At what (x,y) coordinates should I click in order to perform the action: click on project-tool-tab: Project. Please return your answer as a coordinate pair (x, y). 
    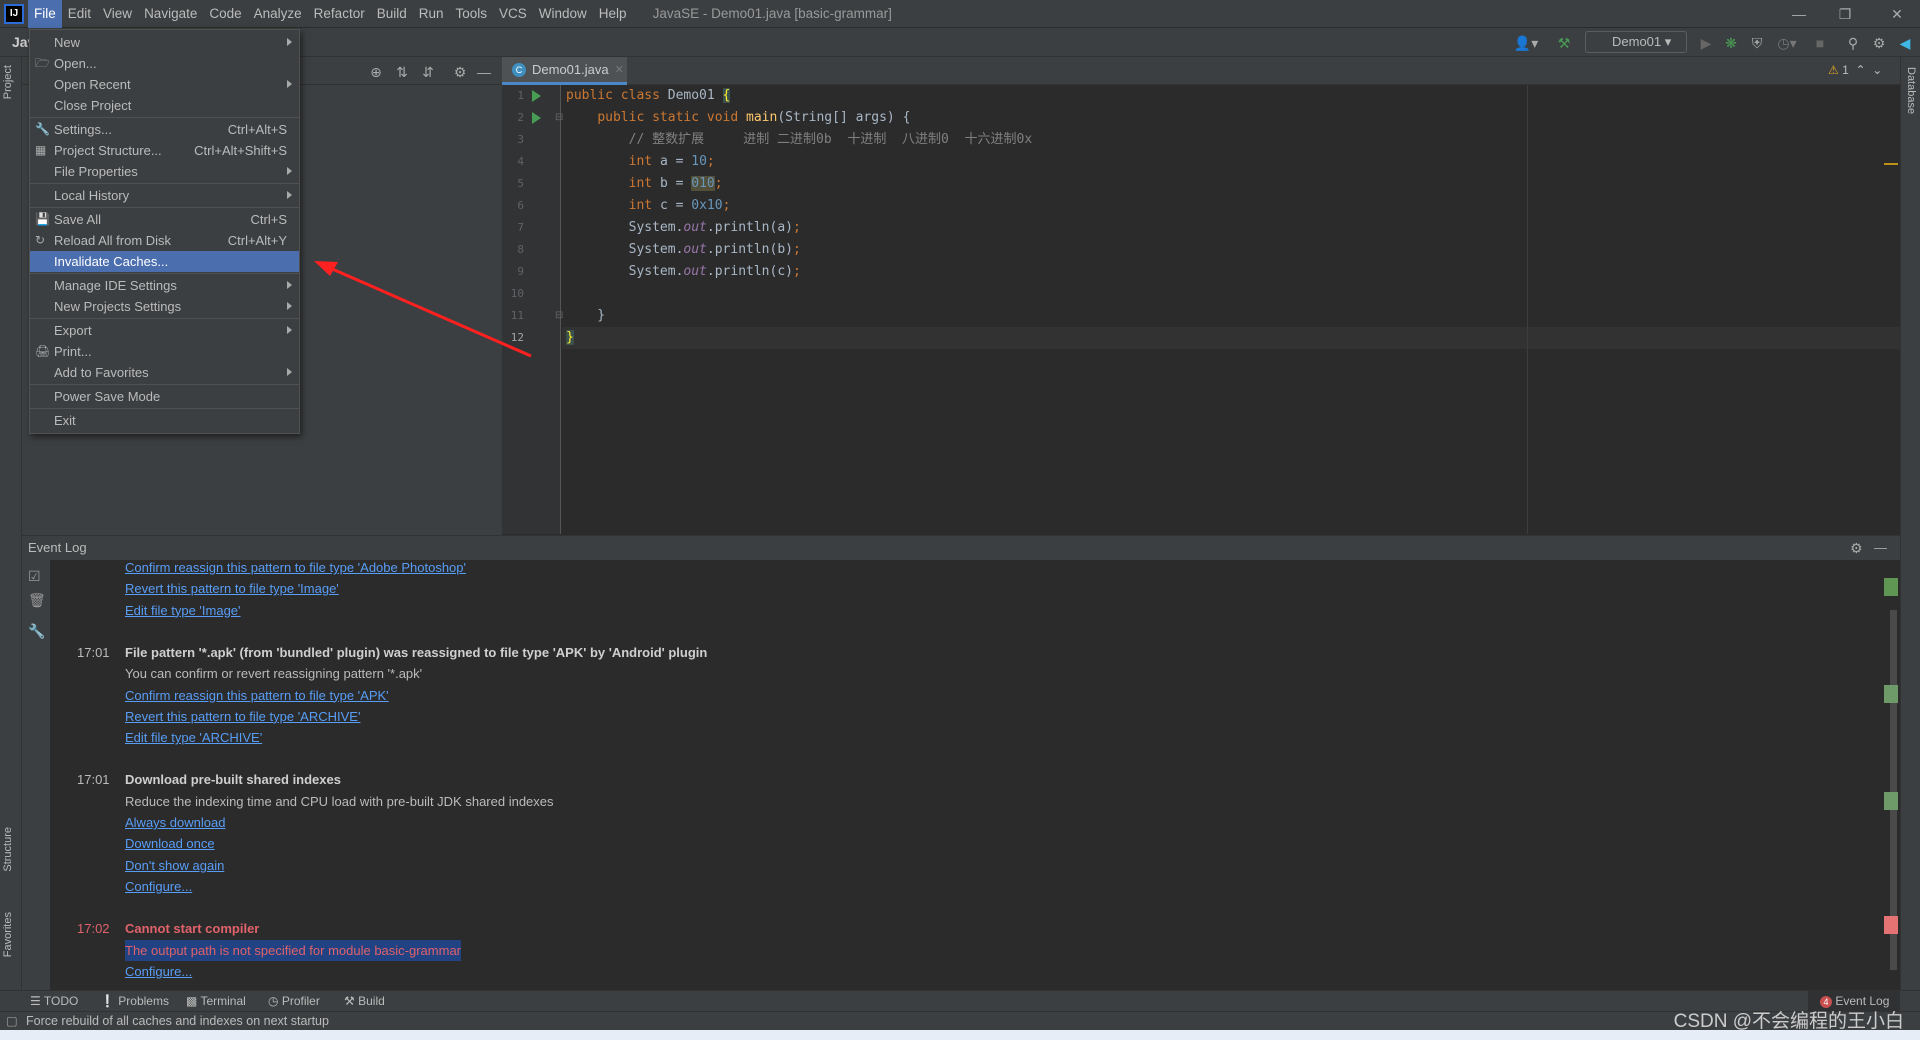
    Looking at the image, I should click on (8, 82).